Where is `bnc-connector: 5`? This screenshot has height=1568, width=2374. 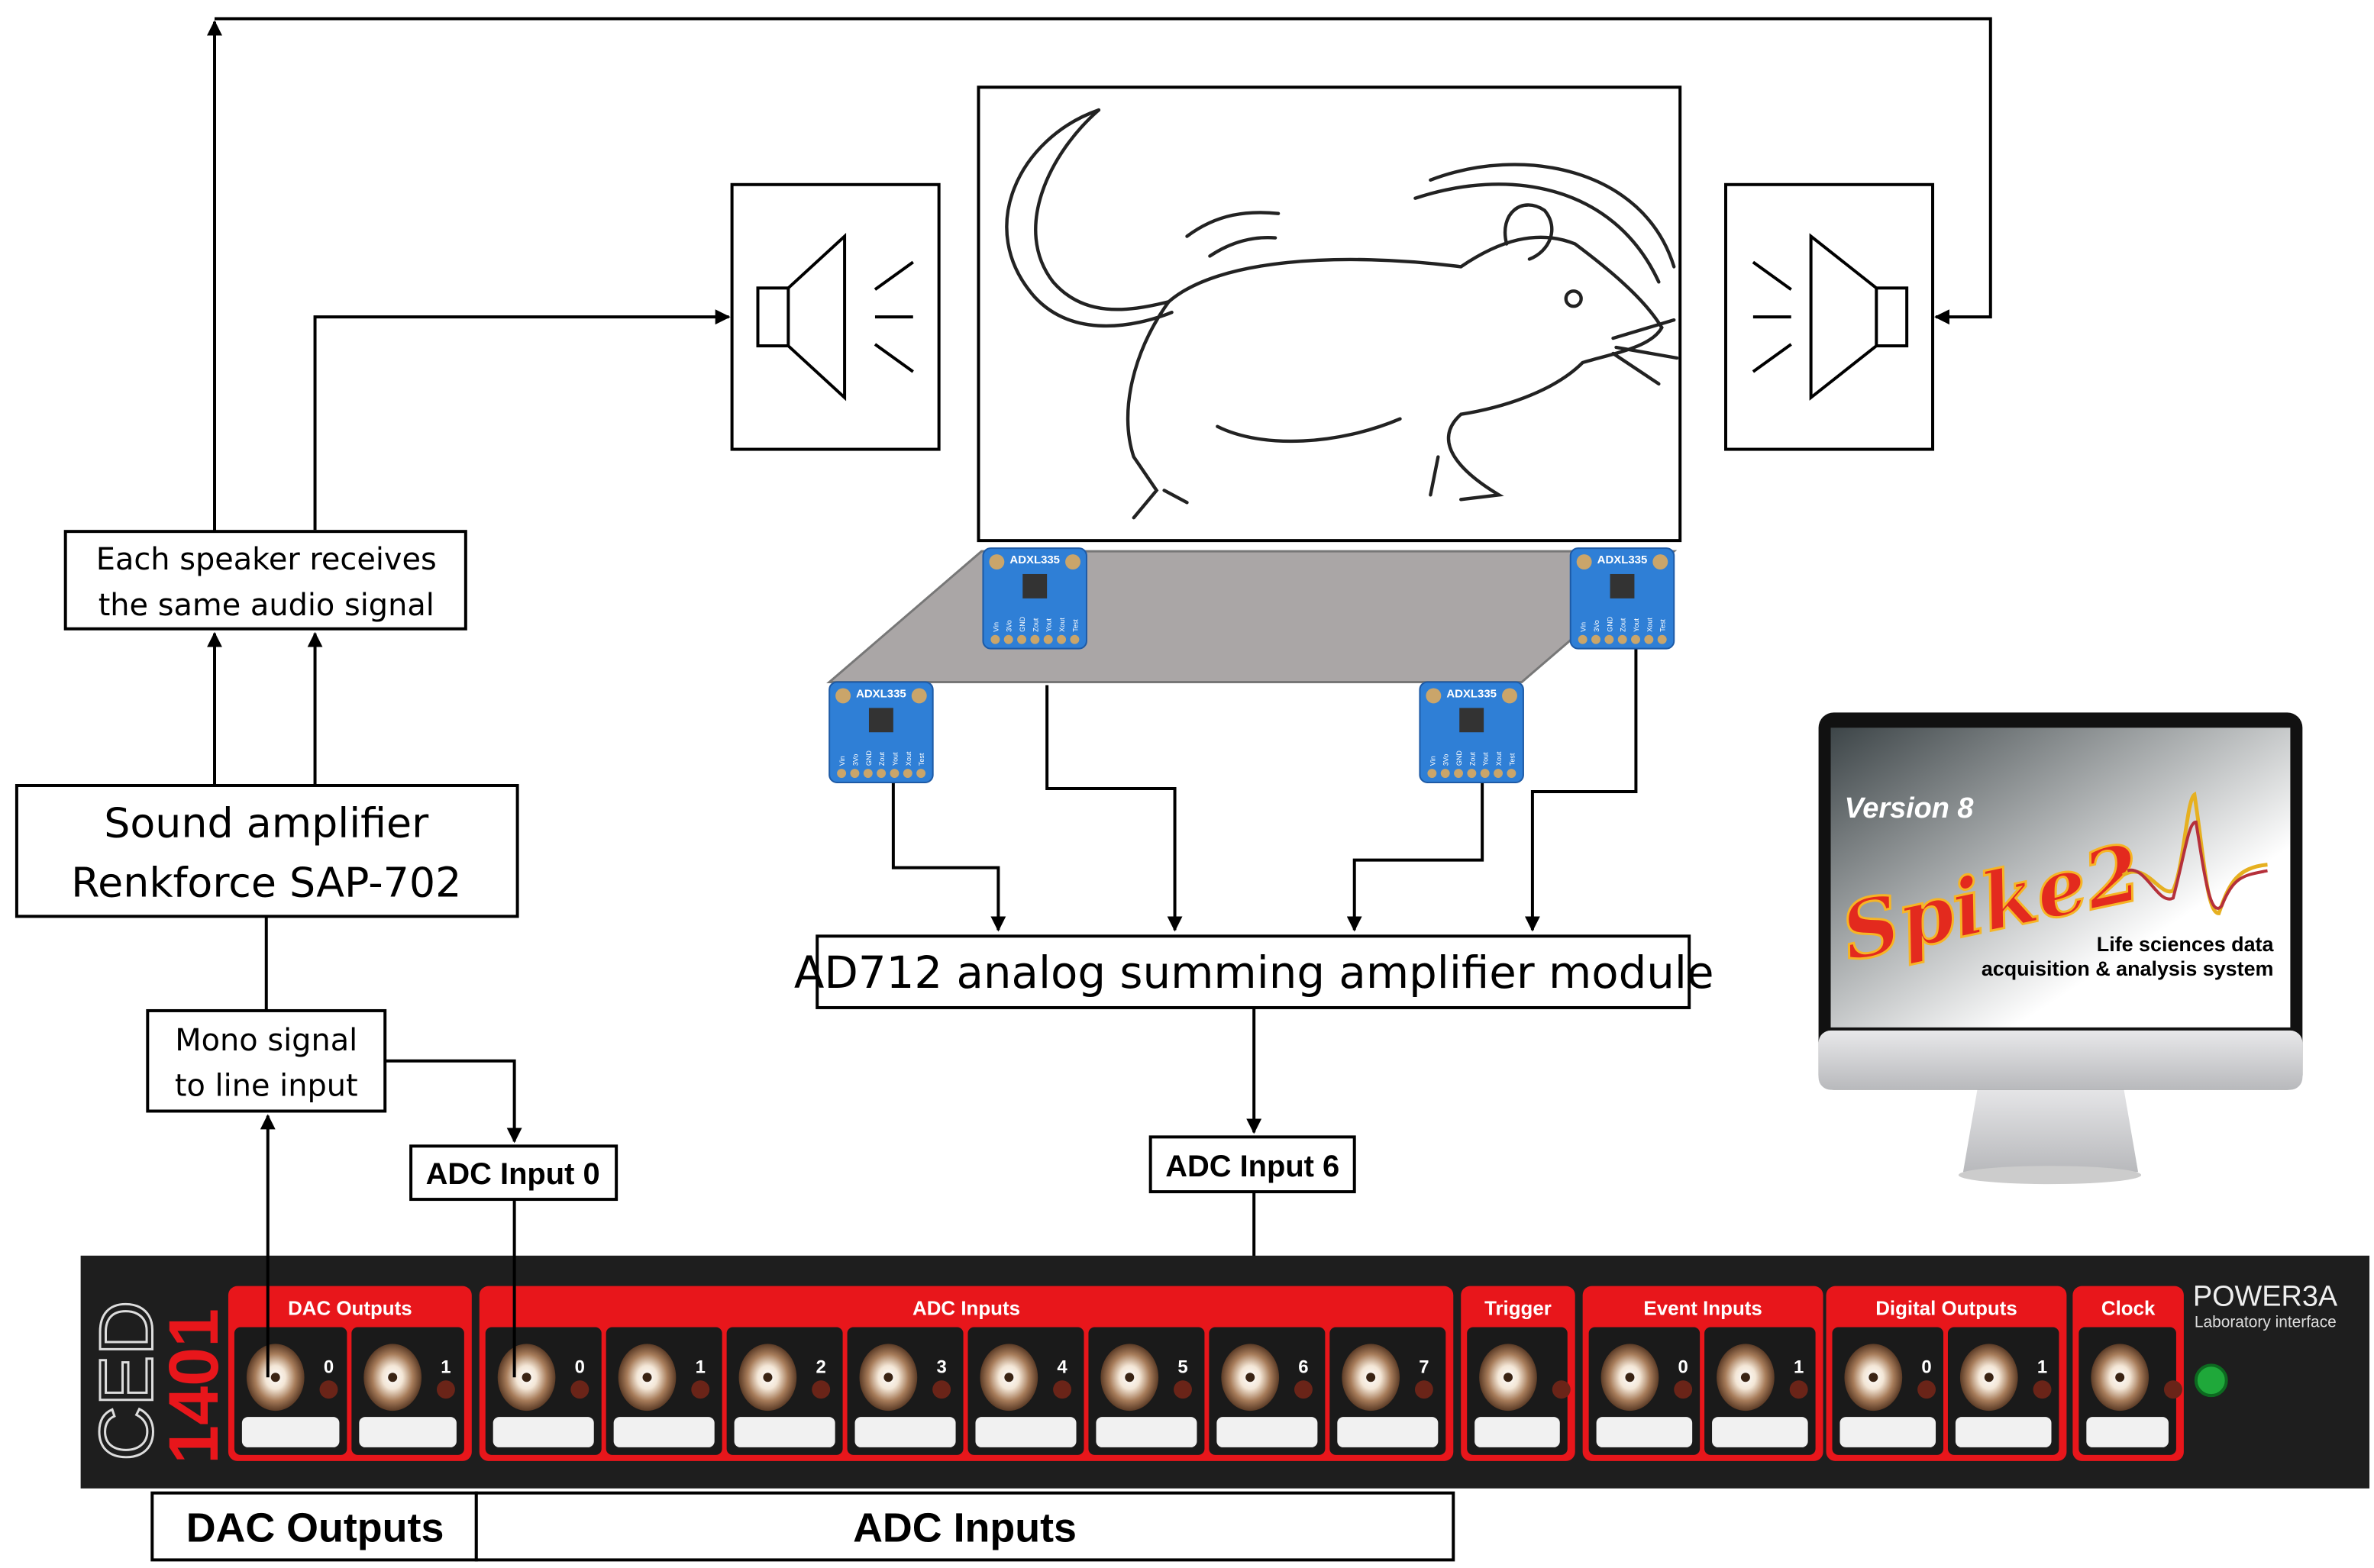
bnc-connector: 5 is located at coordinates (1146, 1391).